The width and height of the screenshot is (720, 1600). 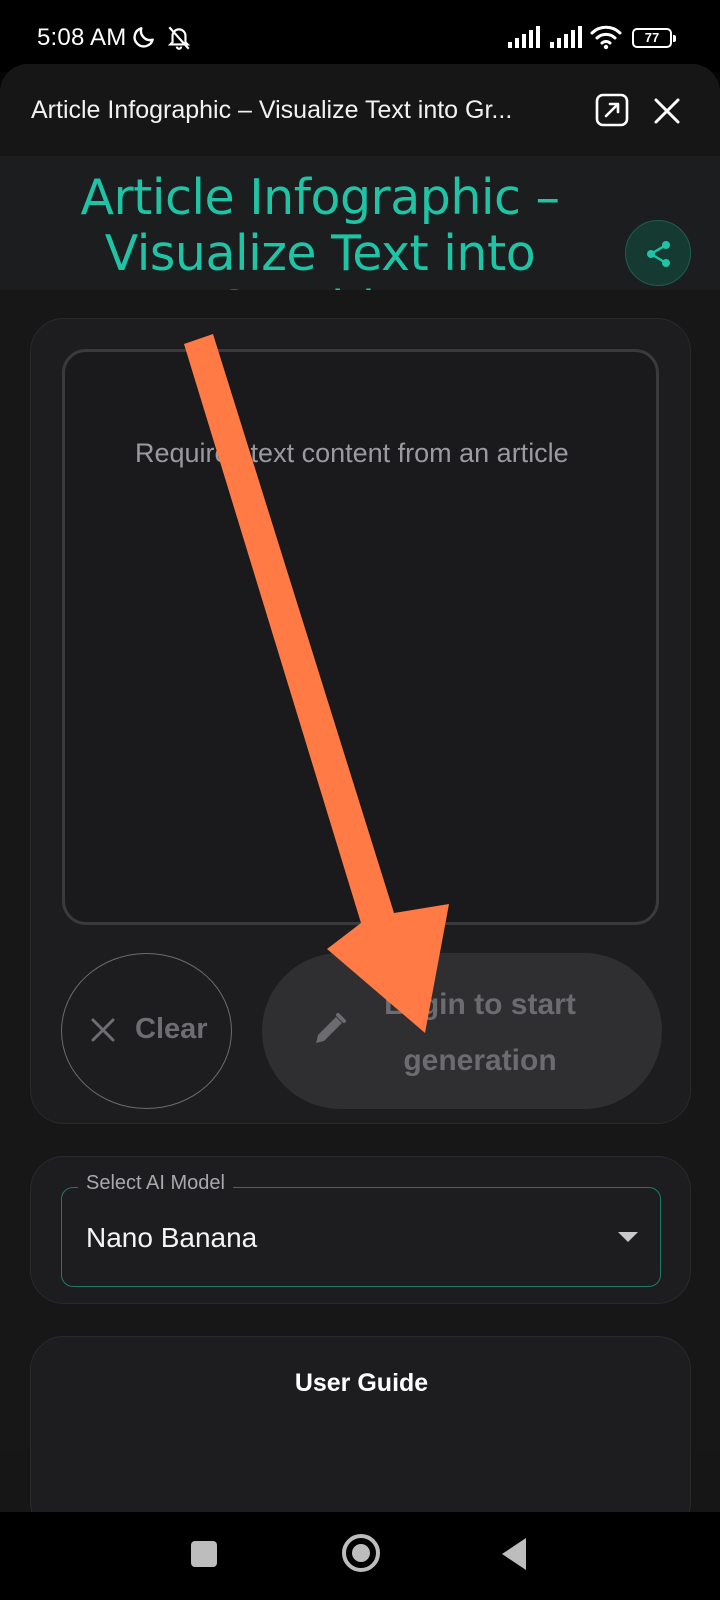 What do you see at coordinates (352, 453) in the screenshot?
I see `article-text-placeholder: Requires text content from an article` at bounding box center [352, 453].